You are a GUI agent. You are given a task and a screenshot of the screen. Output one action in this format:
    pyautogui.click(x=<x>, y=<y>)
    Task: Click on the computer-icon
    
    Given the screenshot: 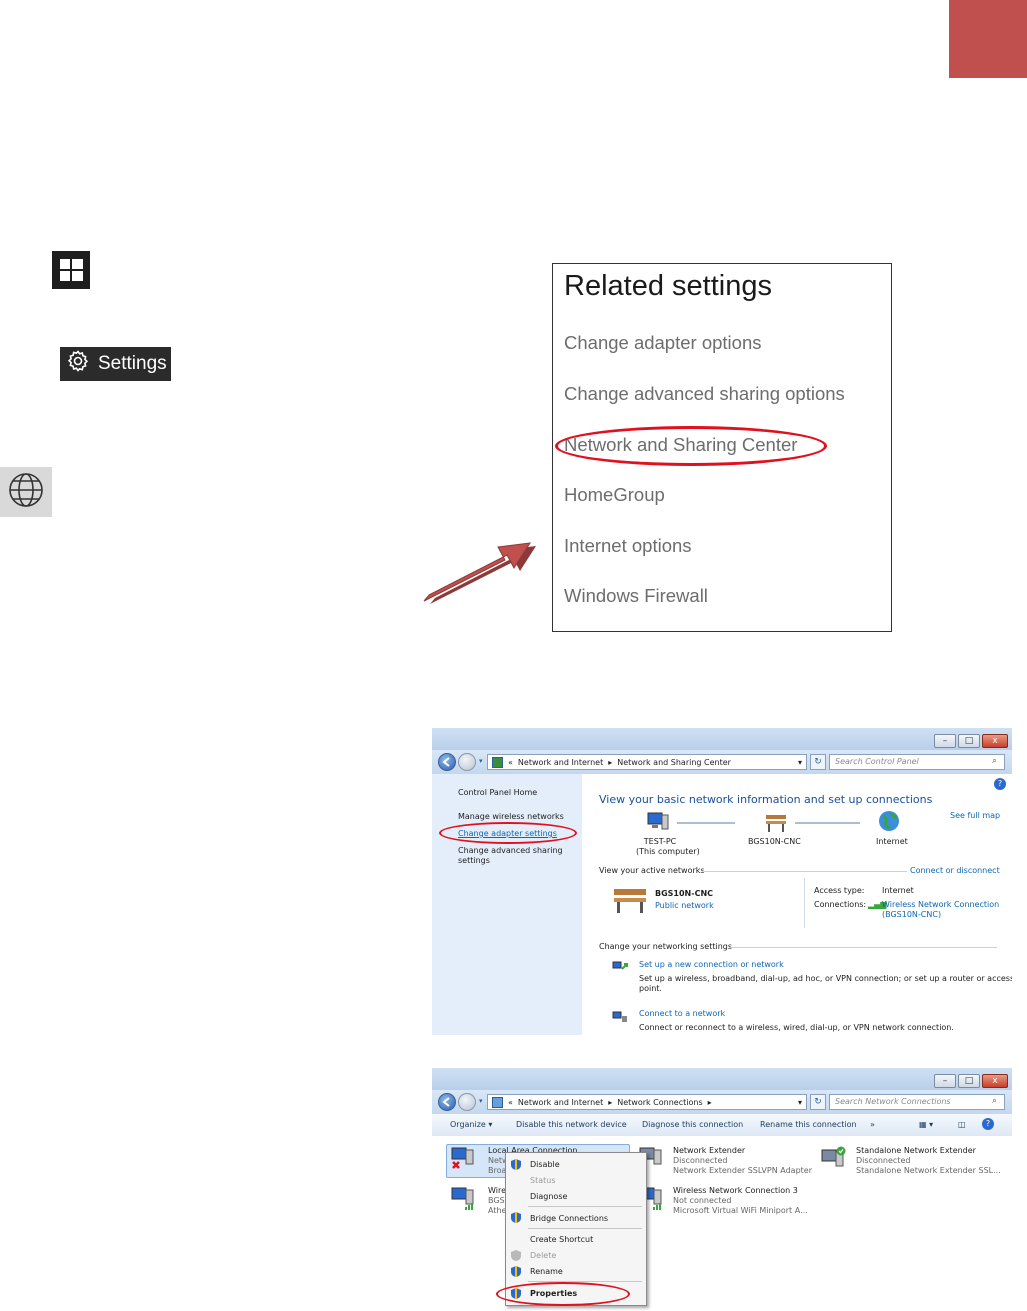 What is the action you would take?
    pyautogui.click(x=658, y=823)
    